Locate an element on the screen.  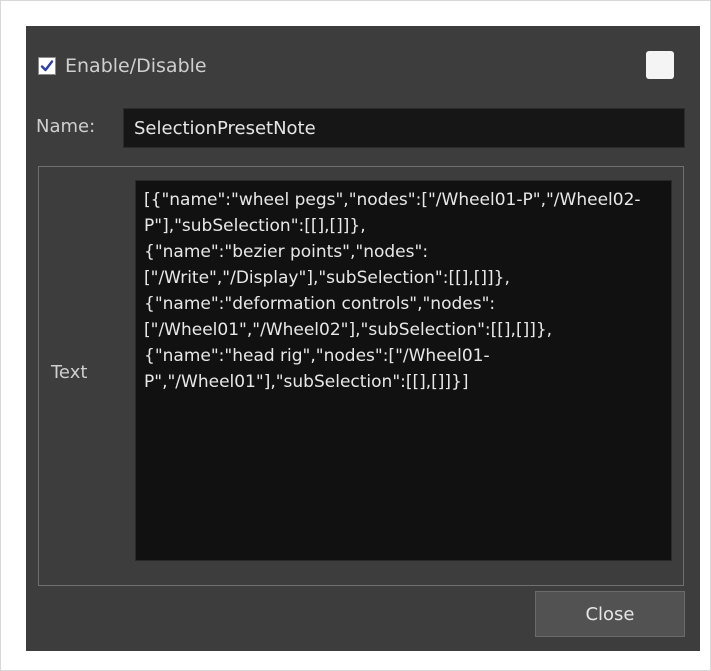
enable-checkbox is located at coordinates (47, 66).